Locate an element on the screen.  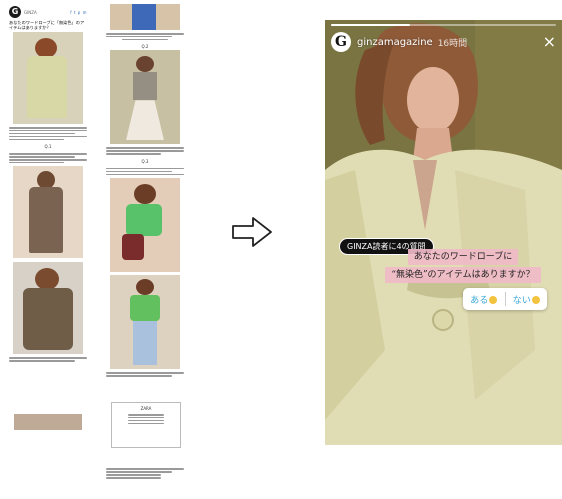
article-header: G GINZA f t p m is located at coordinates (48, 11).